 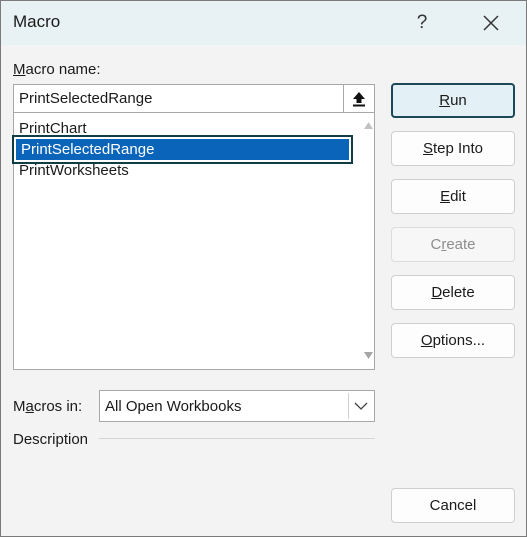 I want to click on close-button, so click(x=491, y=23).